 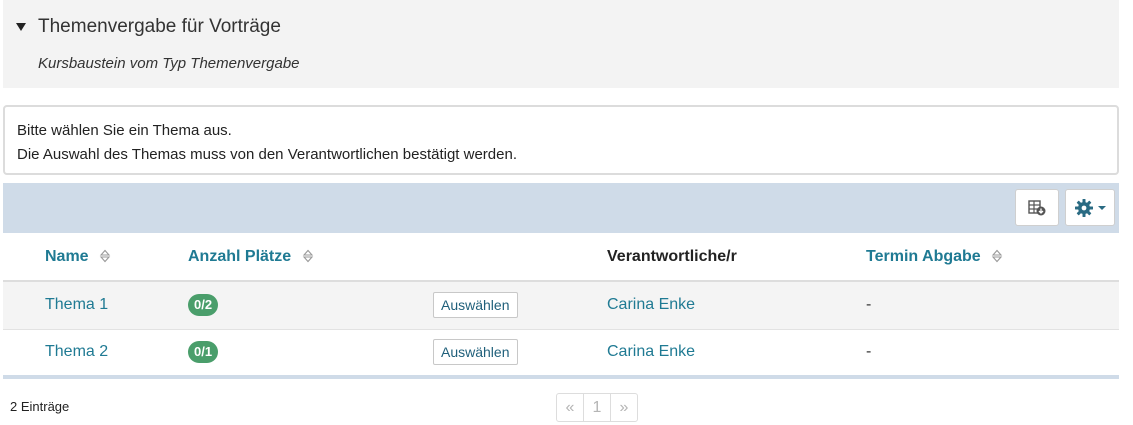 I want to click on table-export-icon, so click(x=1037, y=207).